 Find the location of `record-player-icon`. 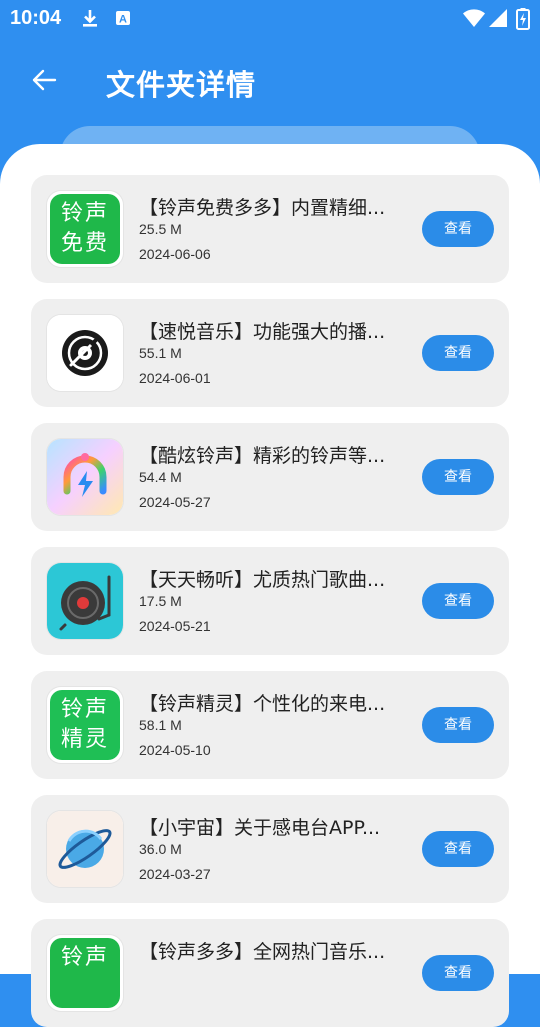

record-player-icon is located at coordinates (85, 601).